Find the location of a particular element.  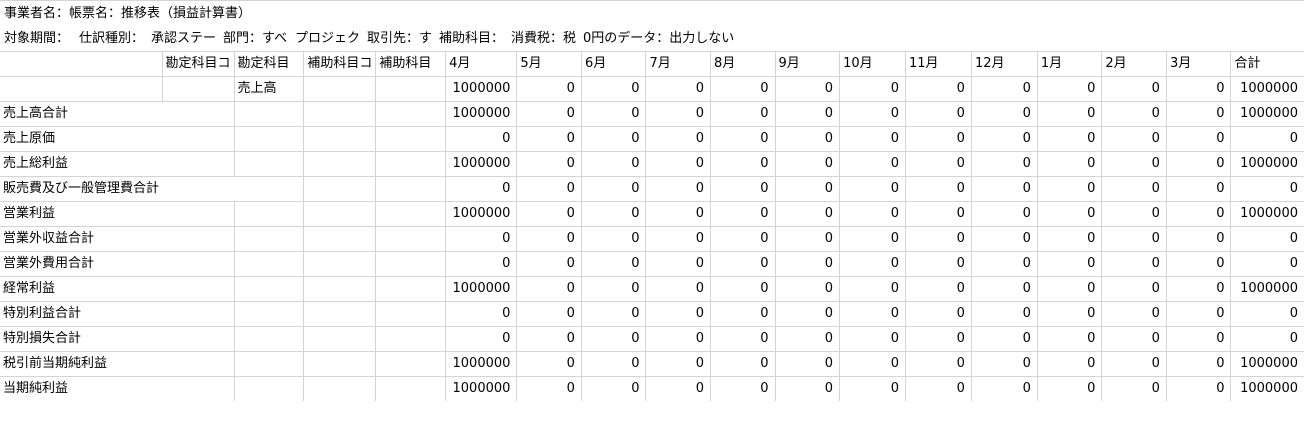

row-label-cell: 特別利益合計 is located at coordinates (81, 314).